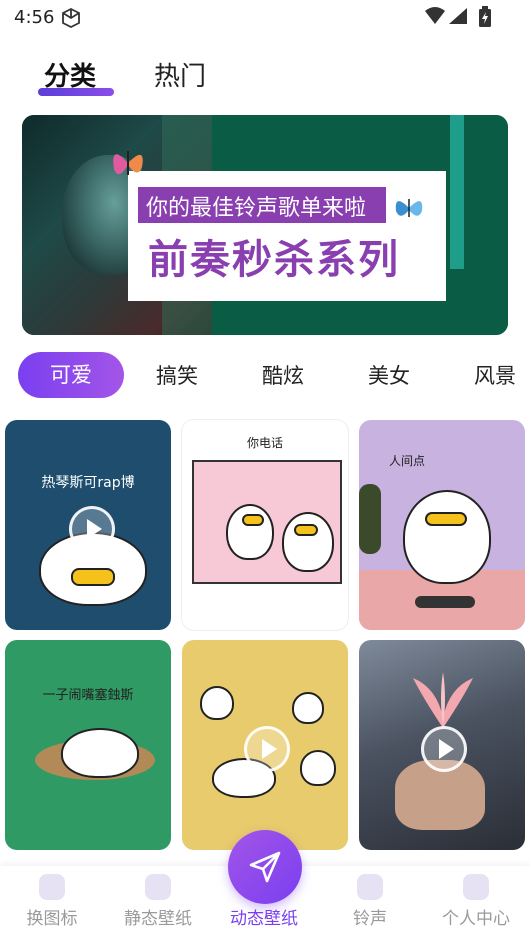 Image resolution: width=530 pixels, height=942 pixels. Describe the element at coordinates (407, 461) in the screenshot. I see `wallpaper-caption: 人间点` at that location.